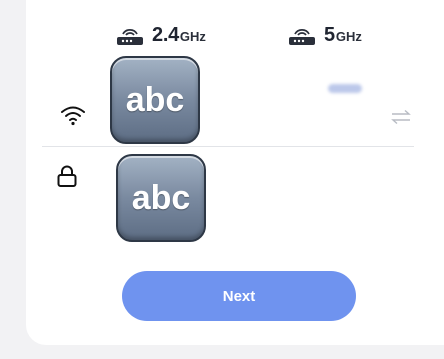 This screenshot has width=444, height=359. I want to click on band-selector: 2.4 GHz 5 GHz, so click(235, 35).